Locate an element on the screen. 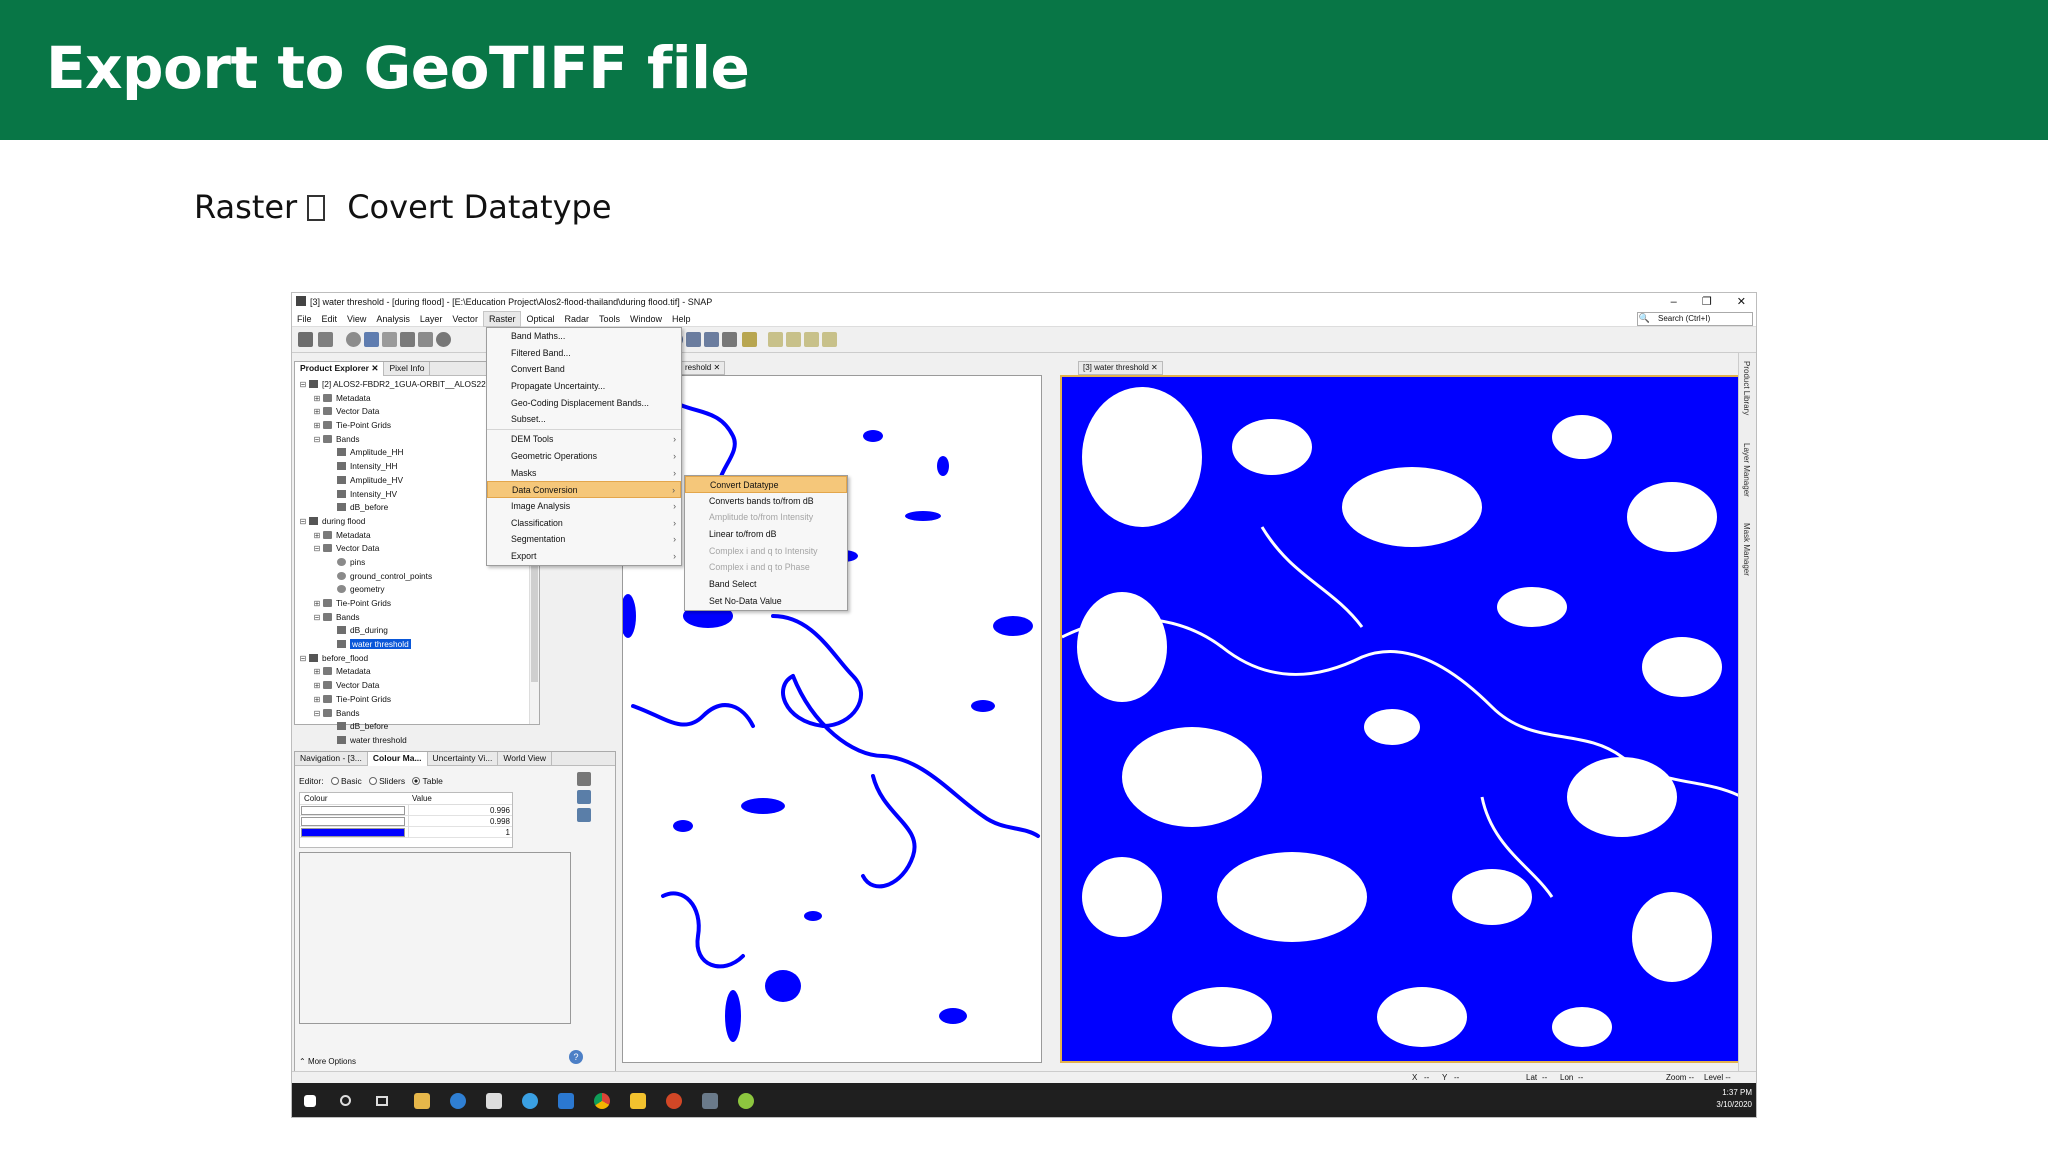 This screenshot has width=2048, height=1152. raster-menu-item-export: Export › is located at coordinates (584, 556).